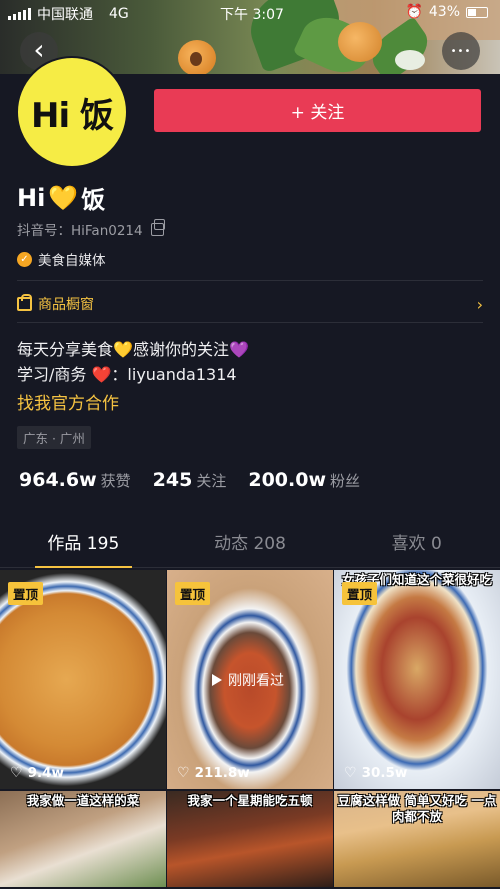 This screenshot has height=889, width=500. I want to click on like-count: ♡ 9.4w, so click(37, 773).